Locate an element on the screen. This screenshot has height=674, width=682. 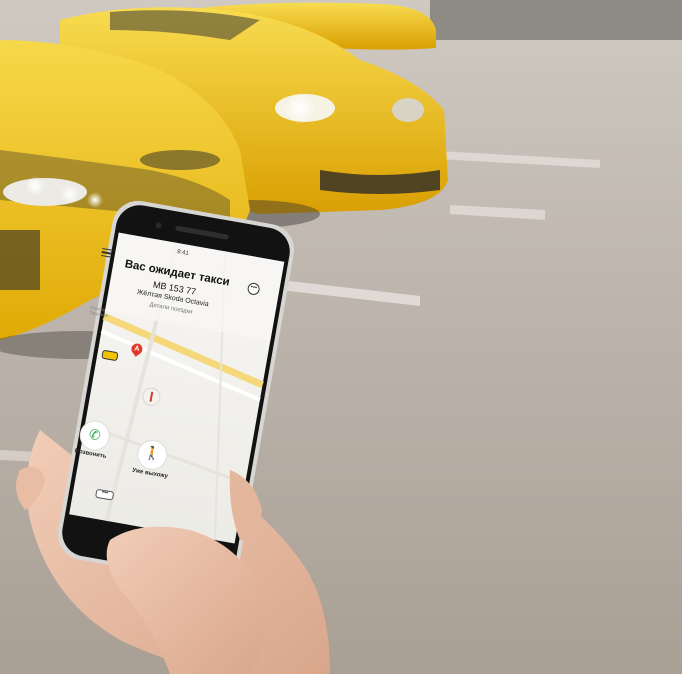
taxi-car-icon is located at coordinates (110, 355).